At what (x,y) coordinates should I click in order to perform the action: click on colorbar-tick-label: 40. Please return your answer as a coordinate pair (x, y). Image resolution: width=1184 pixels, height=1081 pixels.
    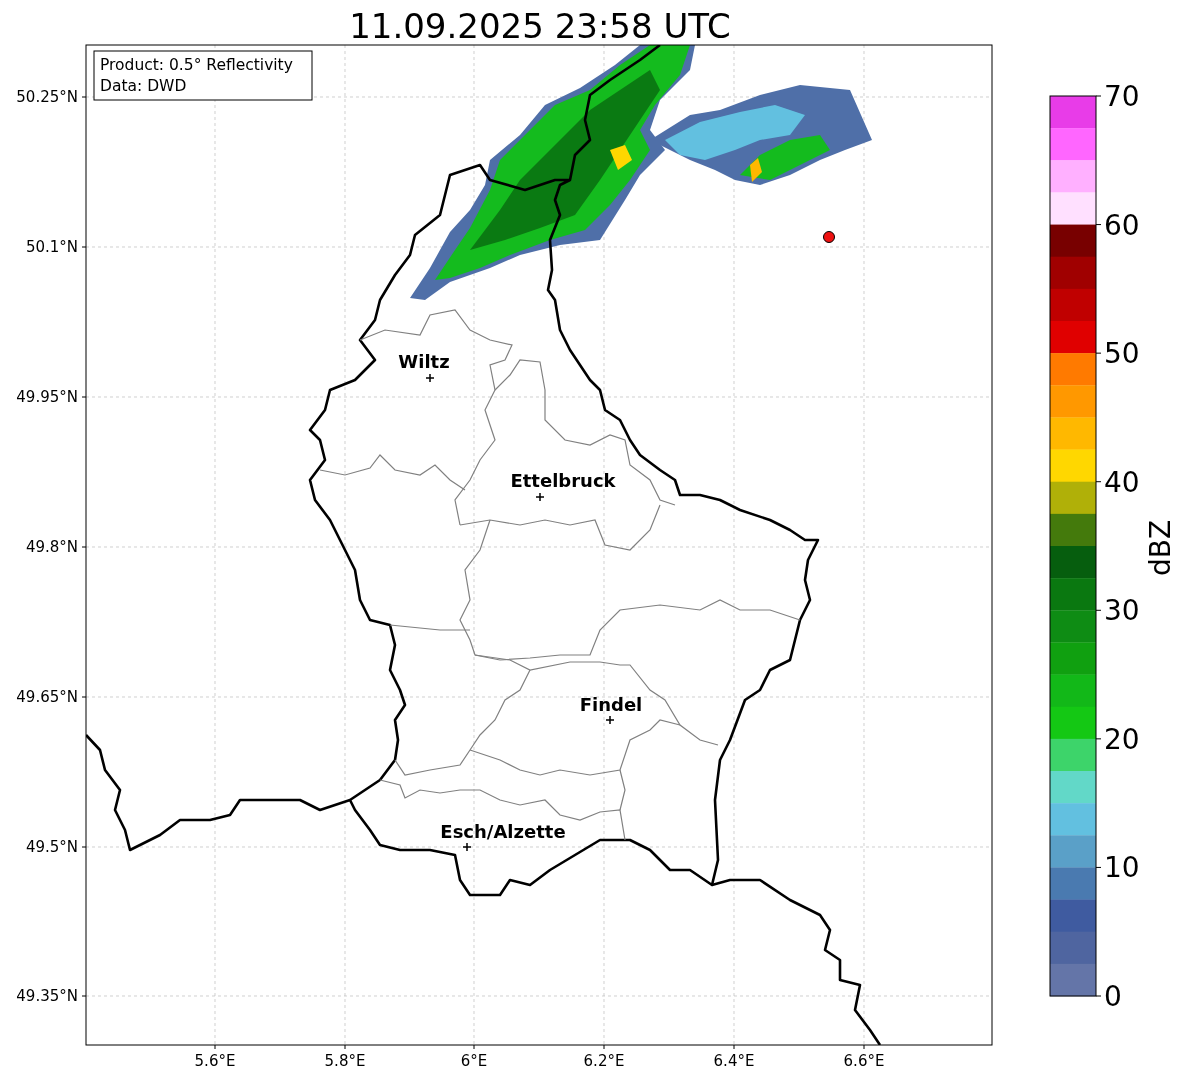
    Looking at the image, I should click on (1122, 482).